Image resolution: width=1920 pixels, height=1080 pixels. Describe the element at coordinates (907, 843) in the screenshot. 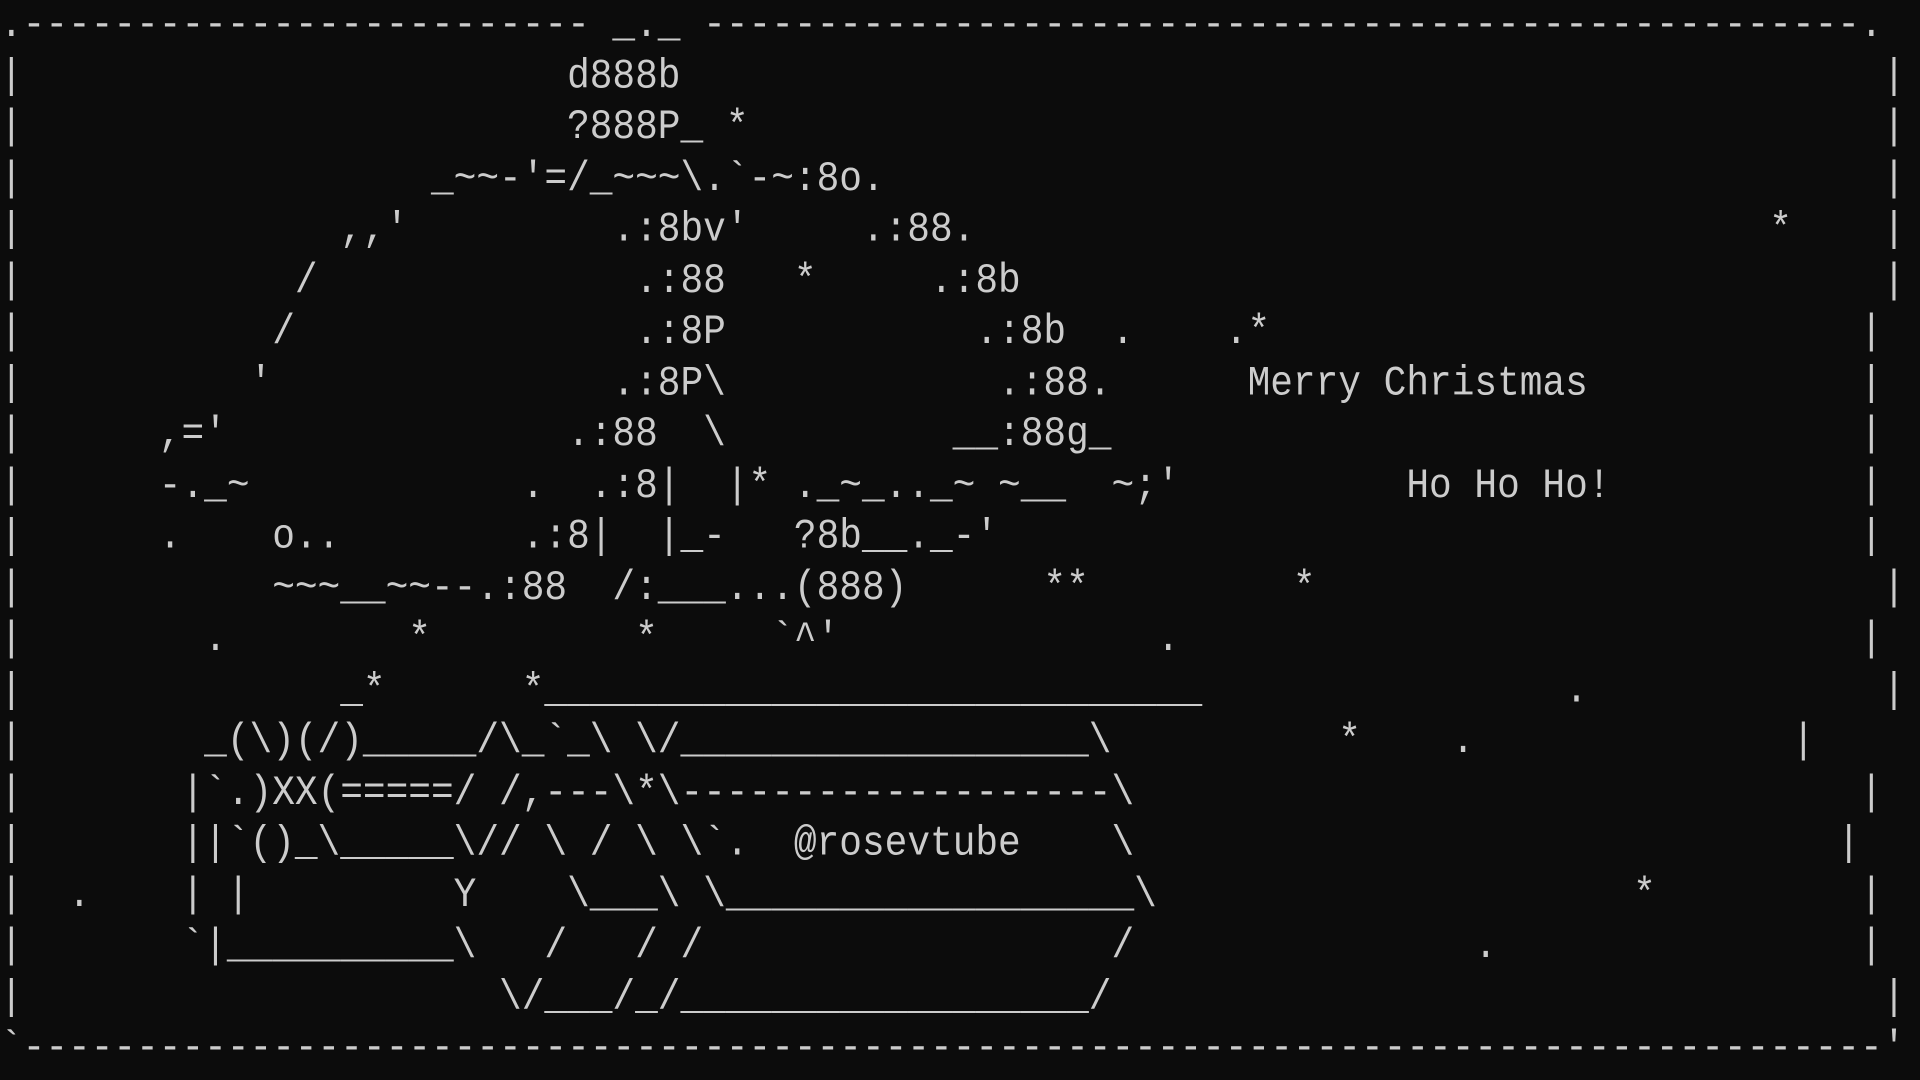

I see `signature-handle: @rosevtube` at that location.